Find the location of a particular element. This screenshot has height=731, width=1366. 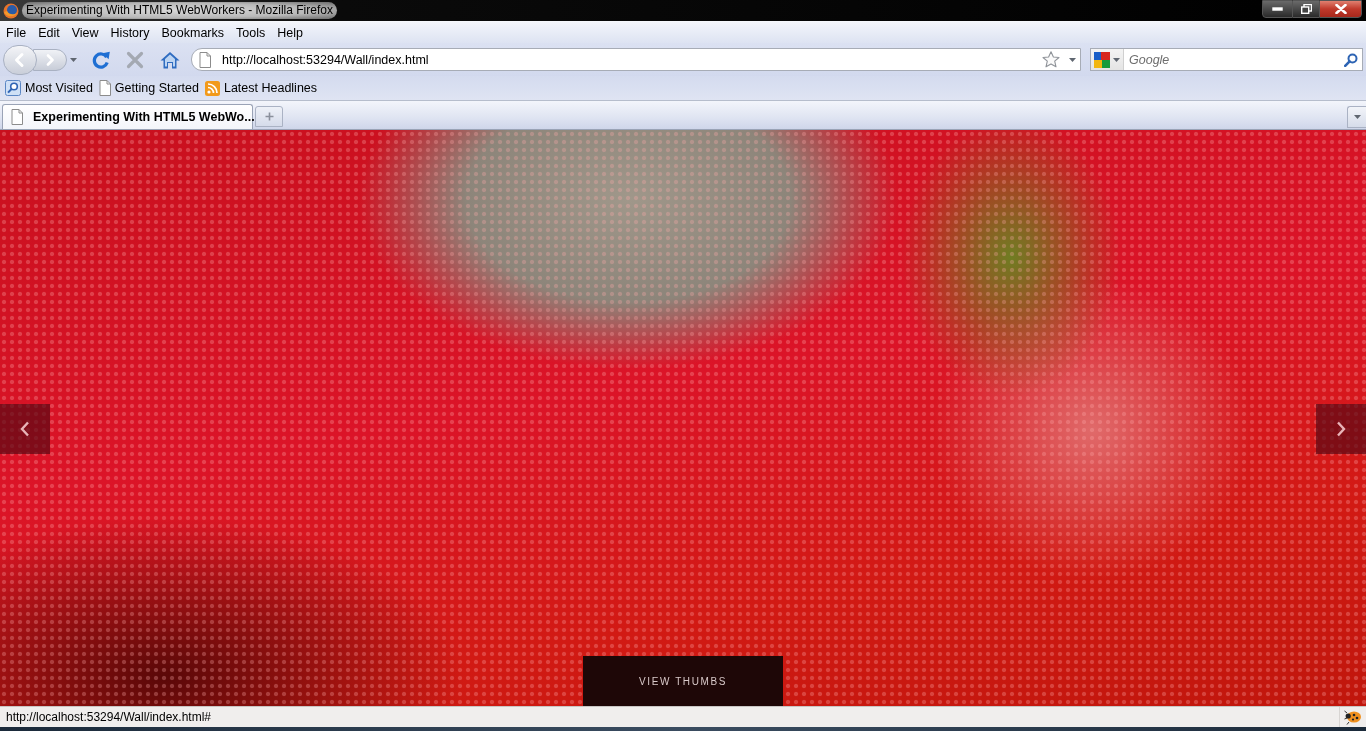

minimize-icon is located at coordinates (1277, 9).